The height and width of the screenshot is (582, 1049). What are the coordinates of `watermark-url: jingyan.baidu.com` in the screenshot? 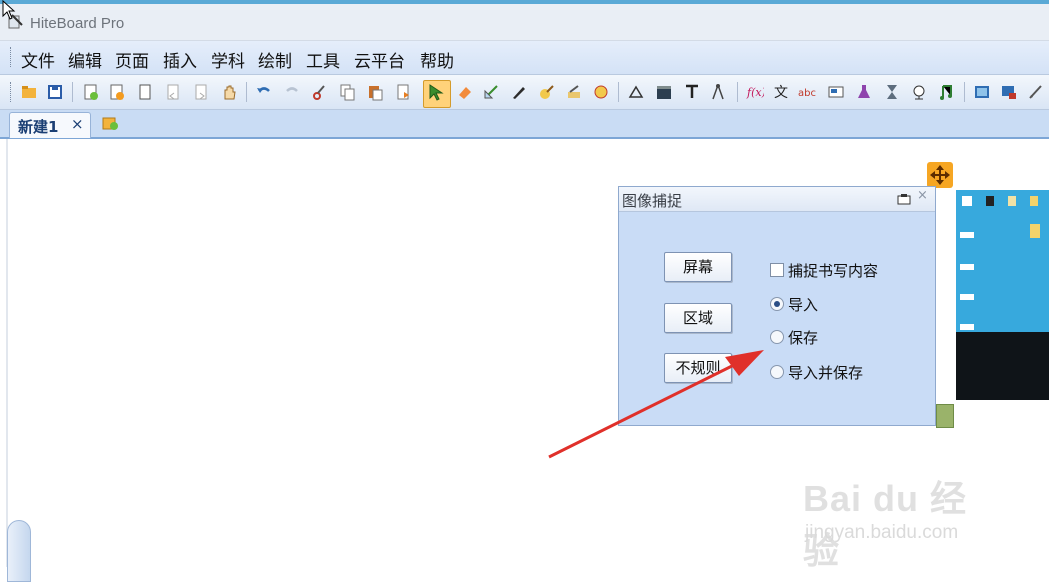 It's located at (882, 532).